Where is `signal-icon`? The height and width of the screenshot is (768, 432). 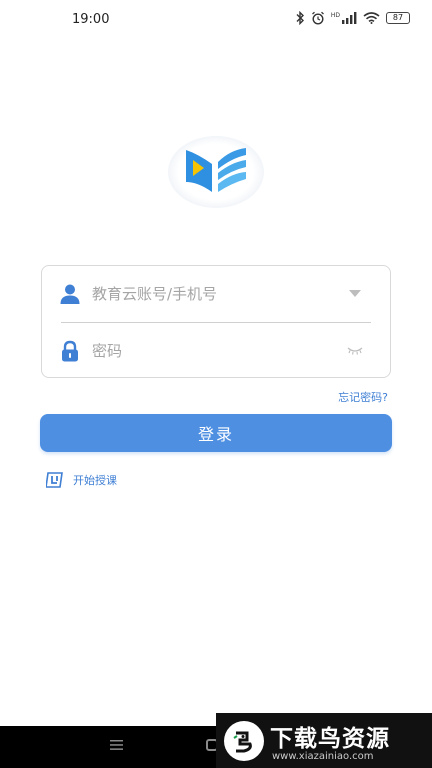 signal-icon is located at coordinates (349, 18).